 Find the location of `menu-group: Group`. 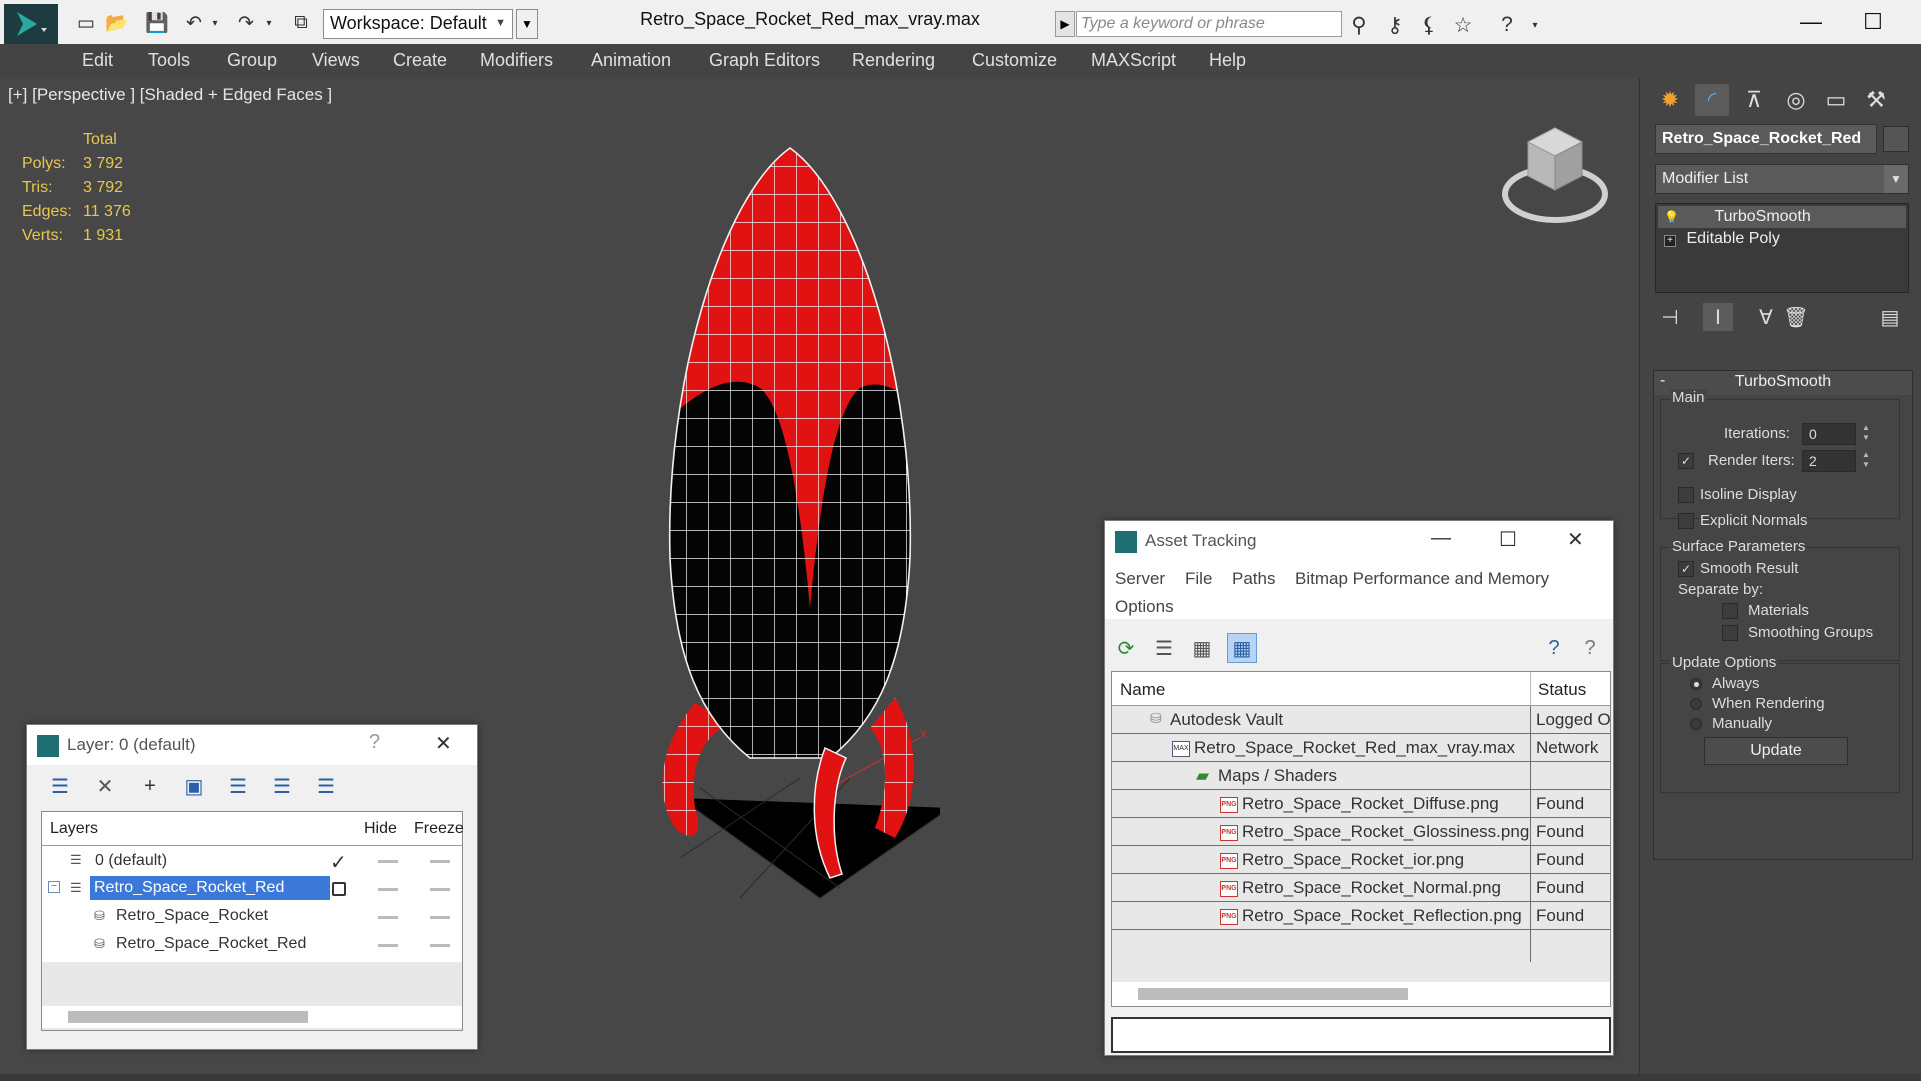

menu-group: Group is located at coordinates (252, 60).